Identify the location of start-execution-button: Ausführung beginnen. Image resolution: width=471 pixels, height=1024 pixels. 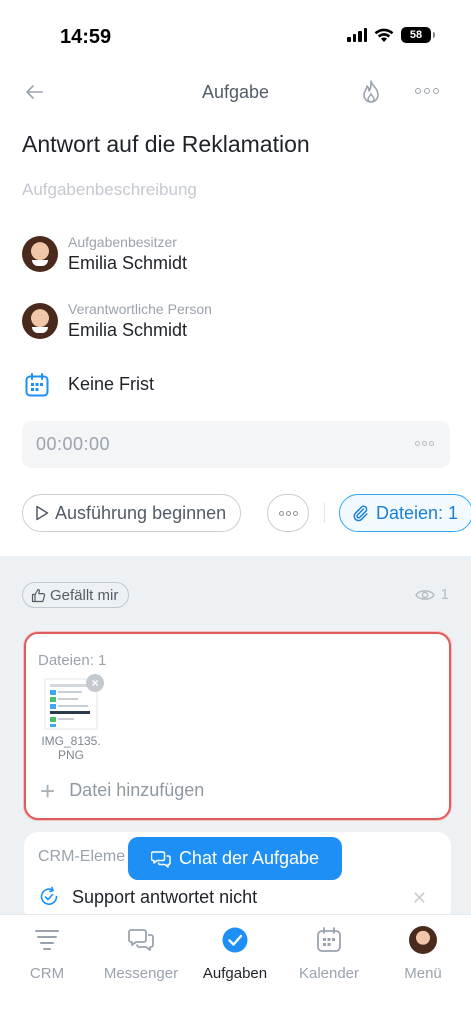
(132, 513).